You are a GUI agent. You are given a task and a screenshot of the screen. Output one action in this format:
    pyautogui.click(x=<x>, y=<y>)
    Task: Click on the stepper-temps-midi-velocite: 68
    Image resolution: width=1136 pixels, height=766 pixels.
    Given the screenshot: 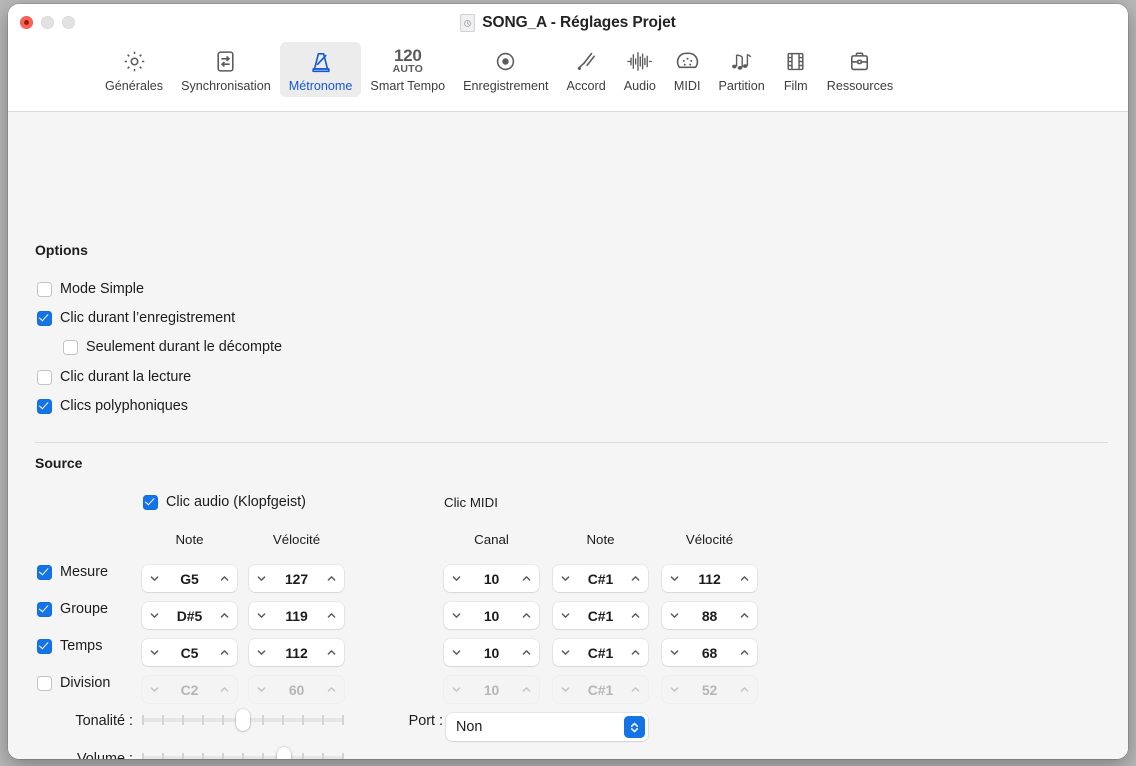 What is the action you would take?
    pyautogui.click(x=709, y=652)
    